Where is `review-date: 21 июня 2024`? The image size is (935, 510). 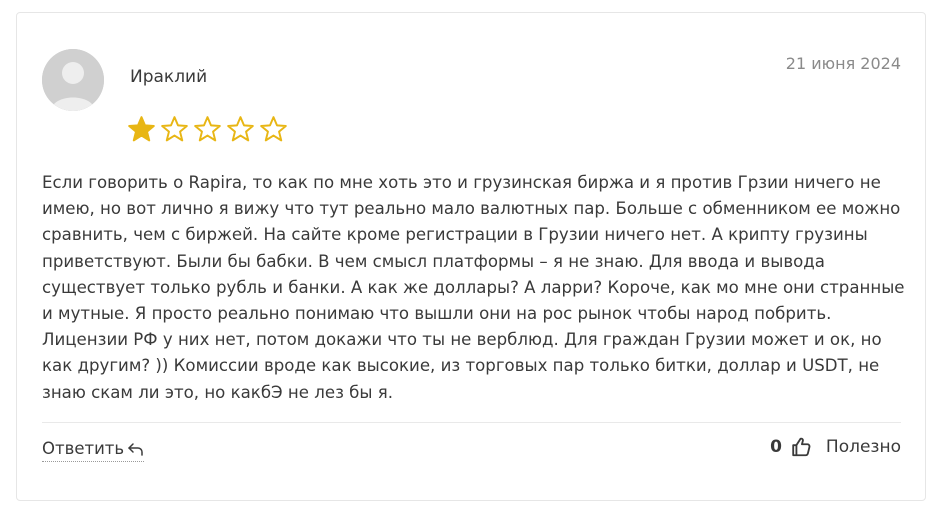
review-date: 21 июня 2024 is located at coordinates (843, 63).